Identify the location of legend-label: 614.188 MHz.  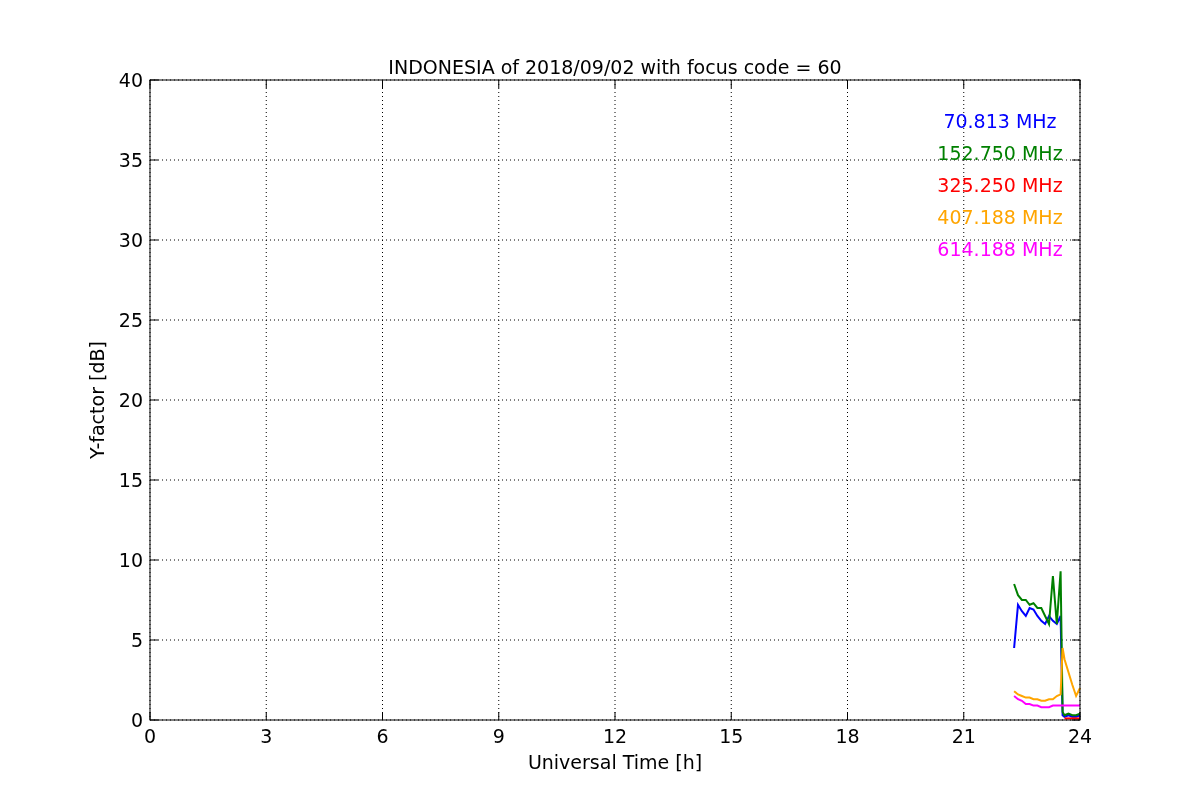
(1000, 249).